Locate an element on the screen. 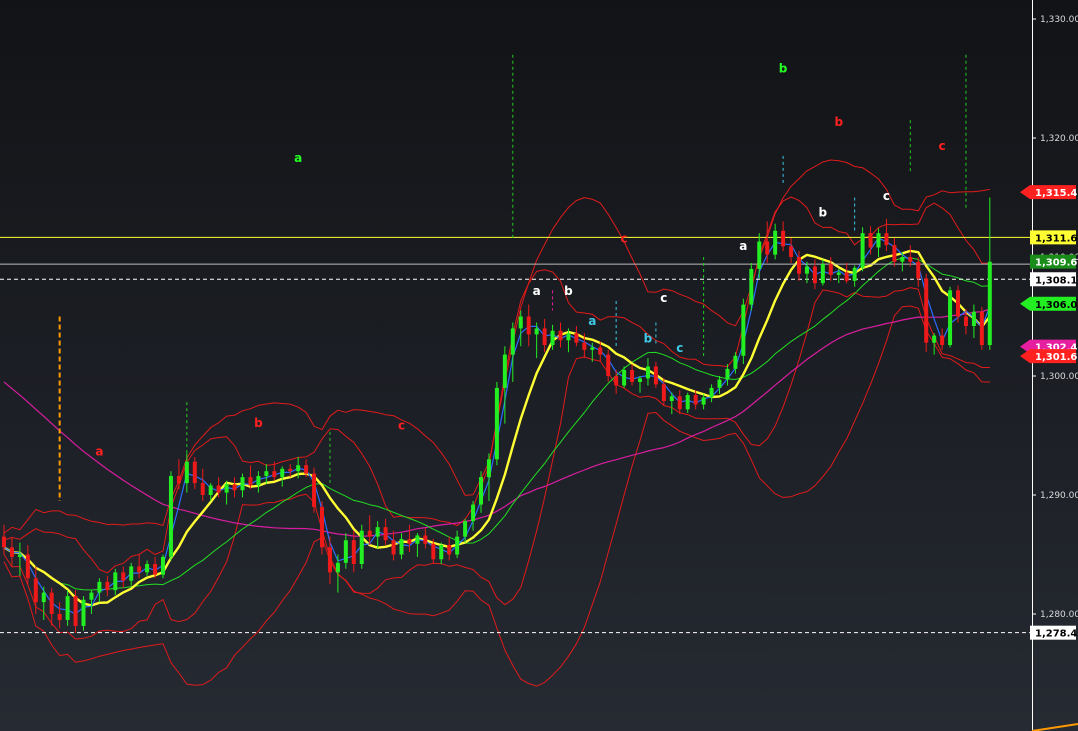 Image resolution: width=1078 pixels, height=731 pixels. price-label-text: 1,311.65 is located at coordinates (1056, 238).